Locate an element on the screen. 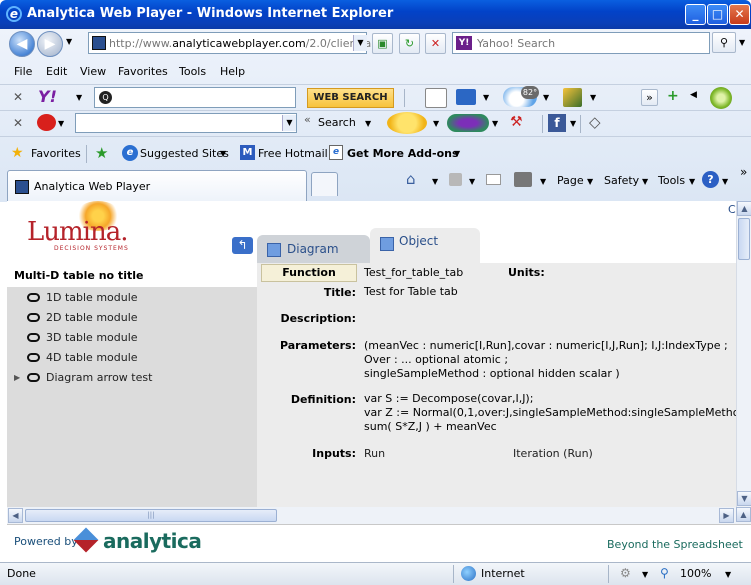  minimize-button: _ is located at coordinates (695, 14).